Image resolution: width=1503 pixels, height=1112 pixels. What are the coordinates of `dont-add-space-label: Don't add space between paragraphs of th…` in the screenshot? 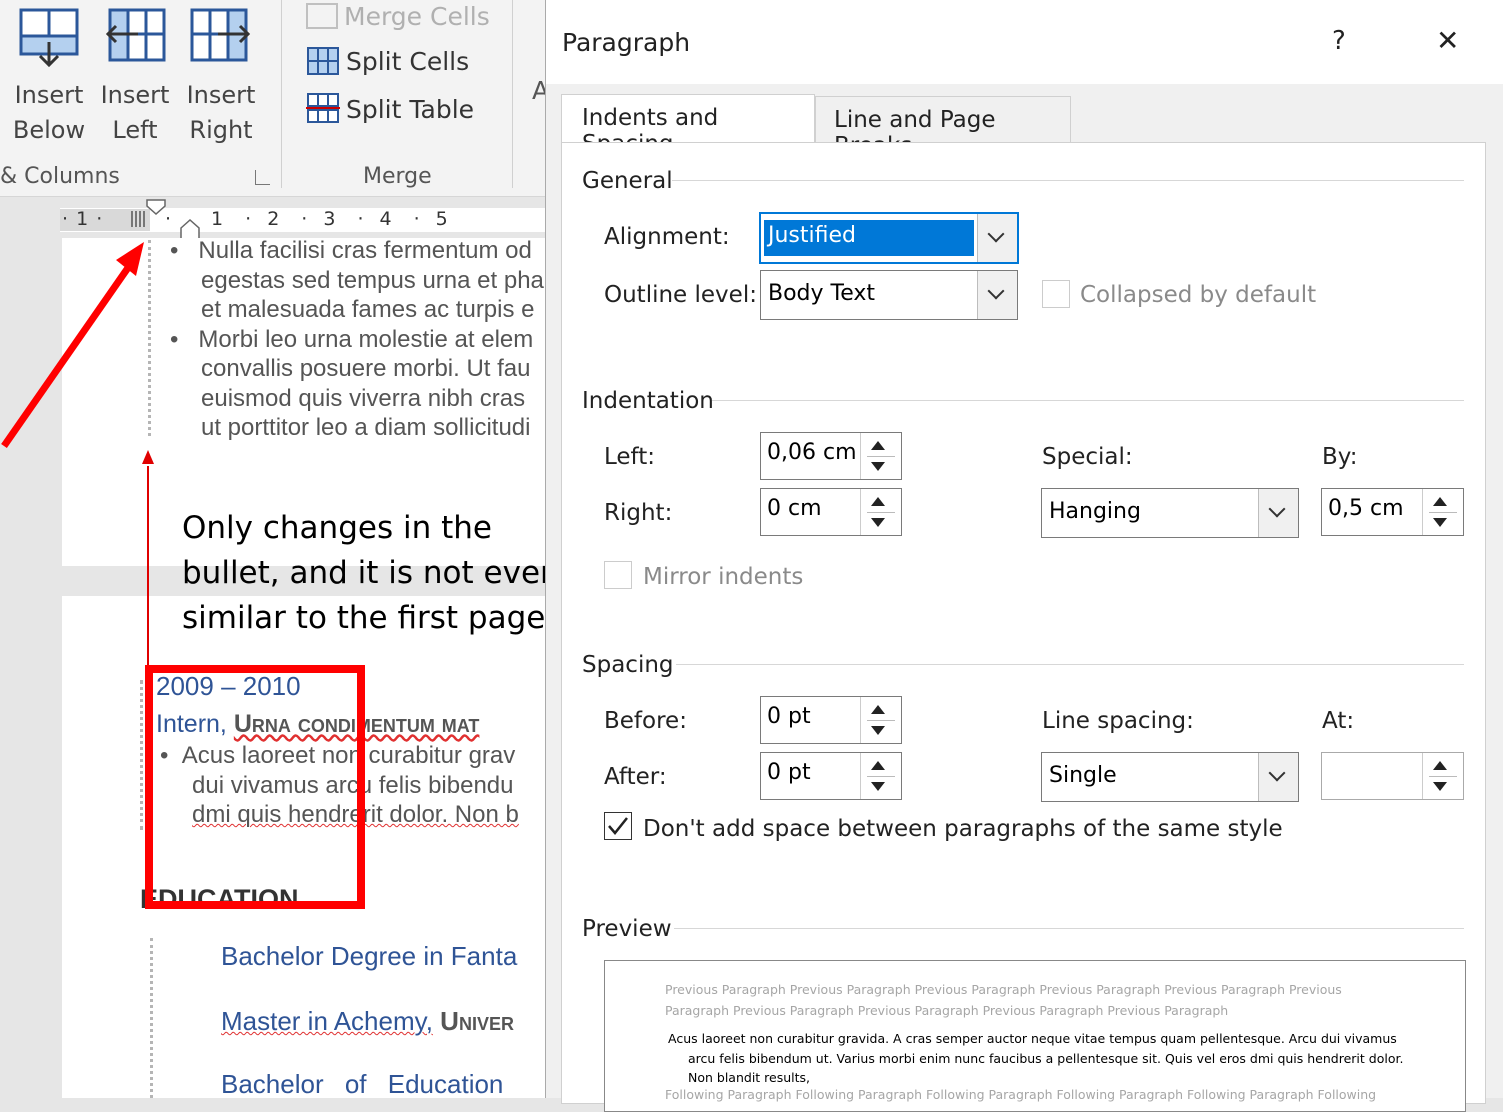 It's located at (963, 829).